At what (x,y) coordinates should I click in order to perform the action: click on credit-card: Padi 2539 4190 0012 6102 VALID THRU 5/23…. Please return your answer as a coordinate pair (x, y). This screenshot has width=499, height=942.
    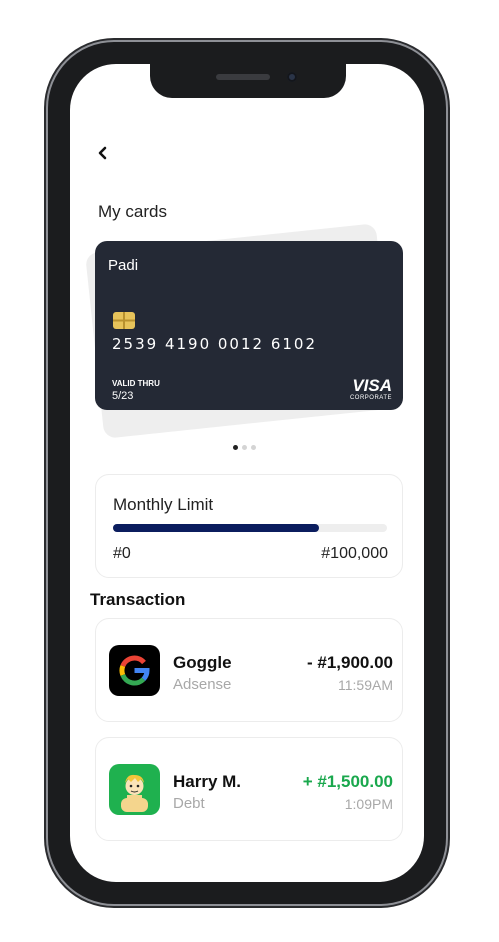
    Looking at the image, I should click on (249, 325).